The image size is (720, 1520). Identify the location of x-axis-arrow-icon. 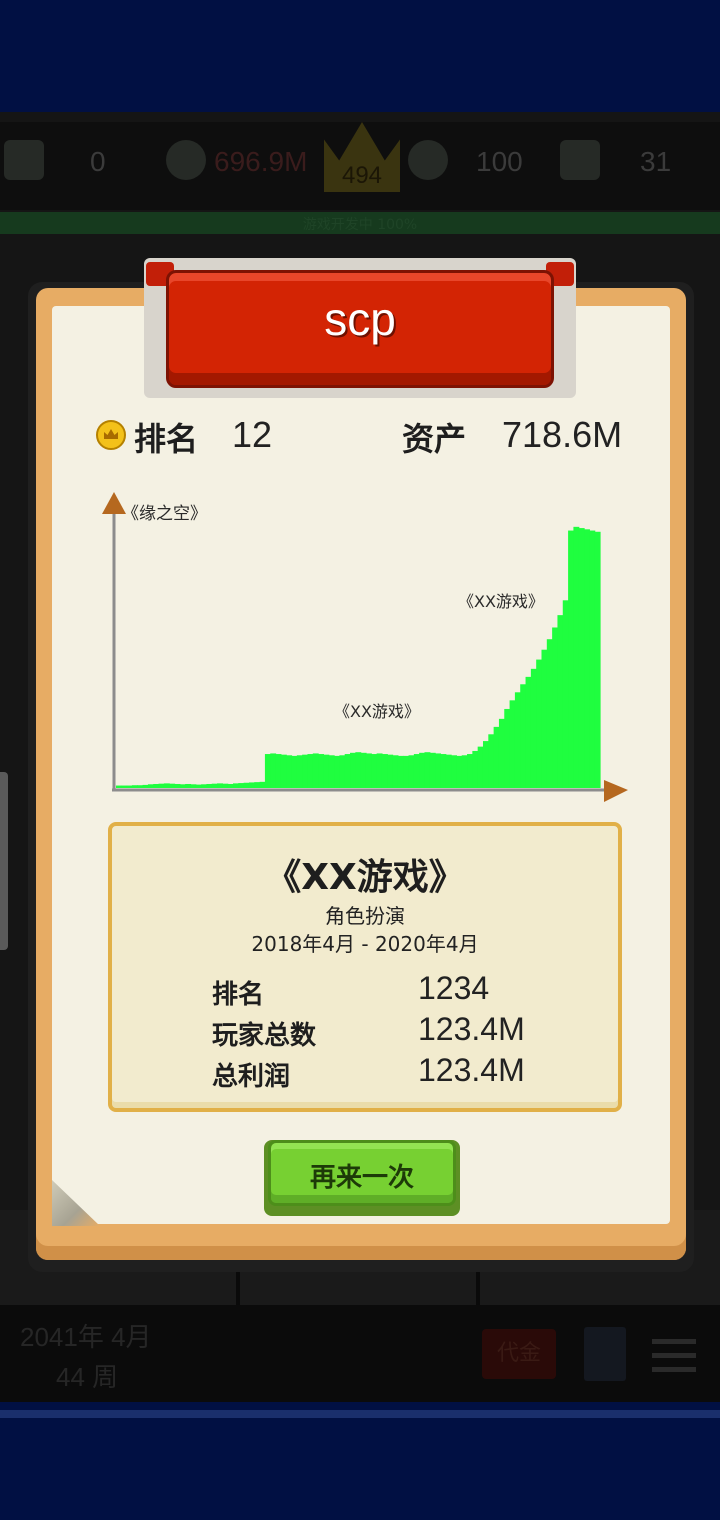
(616, 791).